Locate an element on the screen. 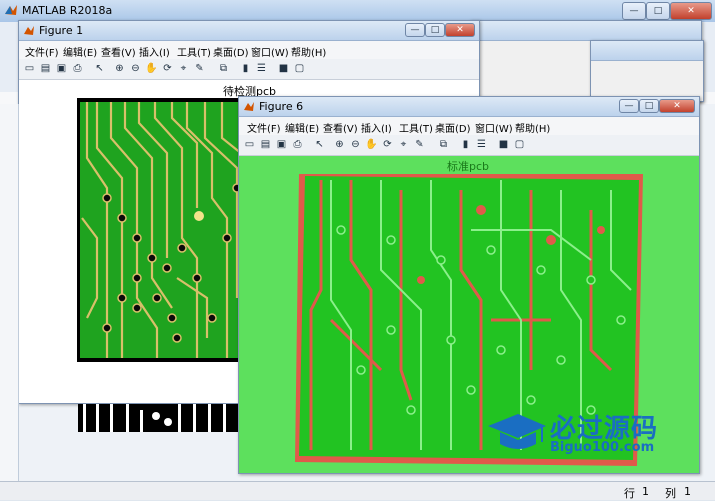 This screenshot has height=501, width=715. status-row-label: 行 is located at coordinates (629, 493).